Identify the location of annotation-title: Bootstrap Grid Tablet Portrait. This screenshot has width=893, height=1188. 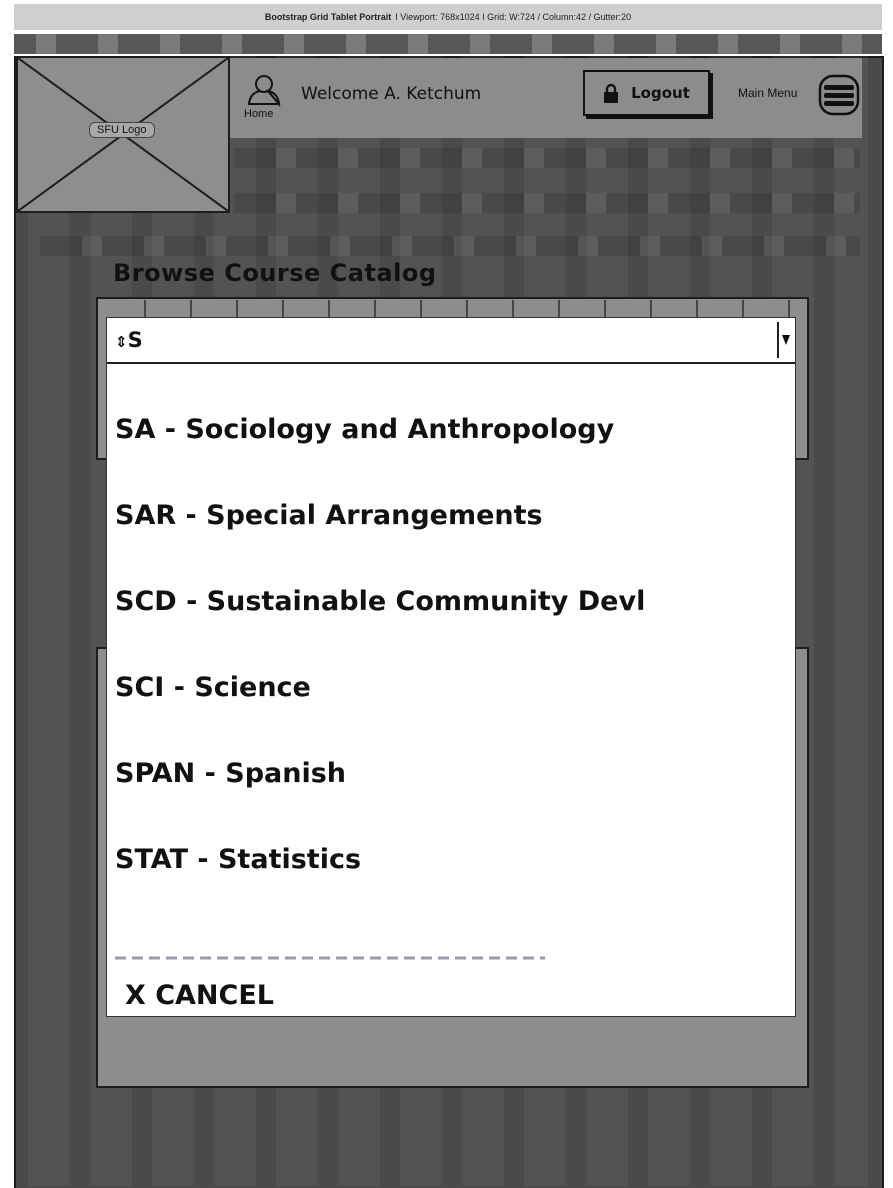
(328, 17).